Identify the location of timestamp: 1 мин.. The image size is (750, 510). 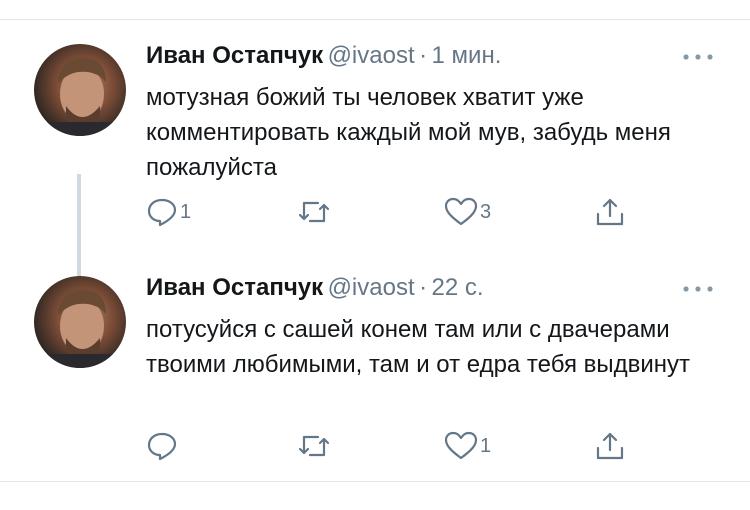
(467, 55).